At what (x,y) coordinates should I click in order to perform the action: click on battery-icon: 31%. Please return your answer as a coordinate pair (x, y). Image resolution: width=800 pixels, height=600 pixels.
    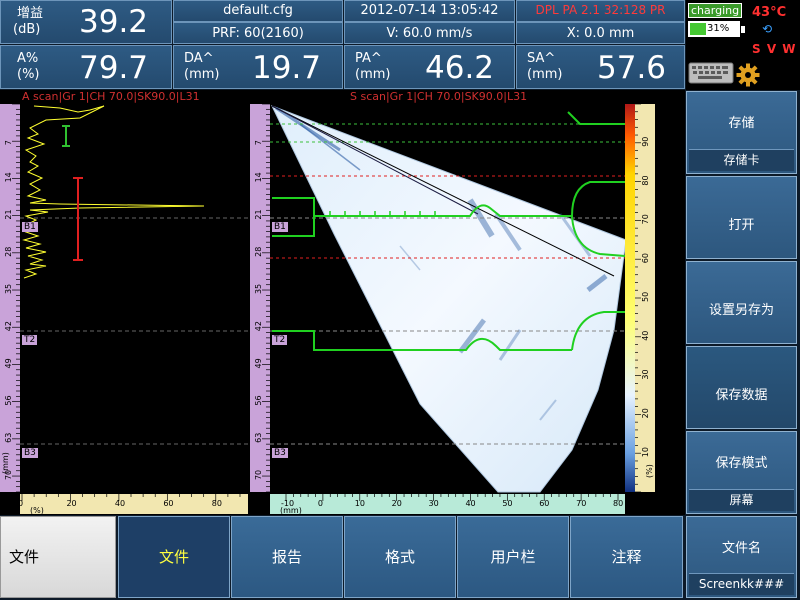
    Looking at the image, I should click on (714, 29).